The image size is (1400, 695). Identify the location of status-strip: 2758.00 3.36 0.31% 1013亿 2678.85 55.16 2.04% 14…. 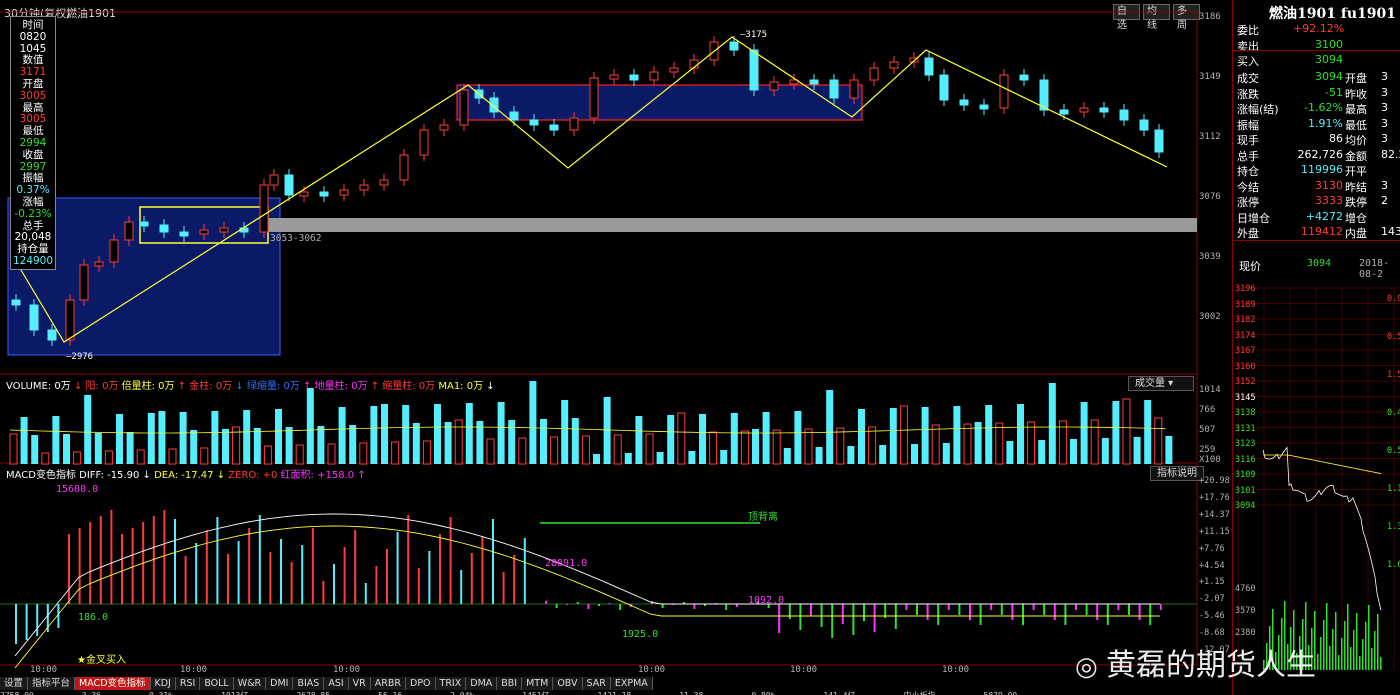
(615, 692).